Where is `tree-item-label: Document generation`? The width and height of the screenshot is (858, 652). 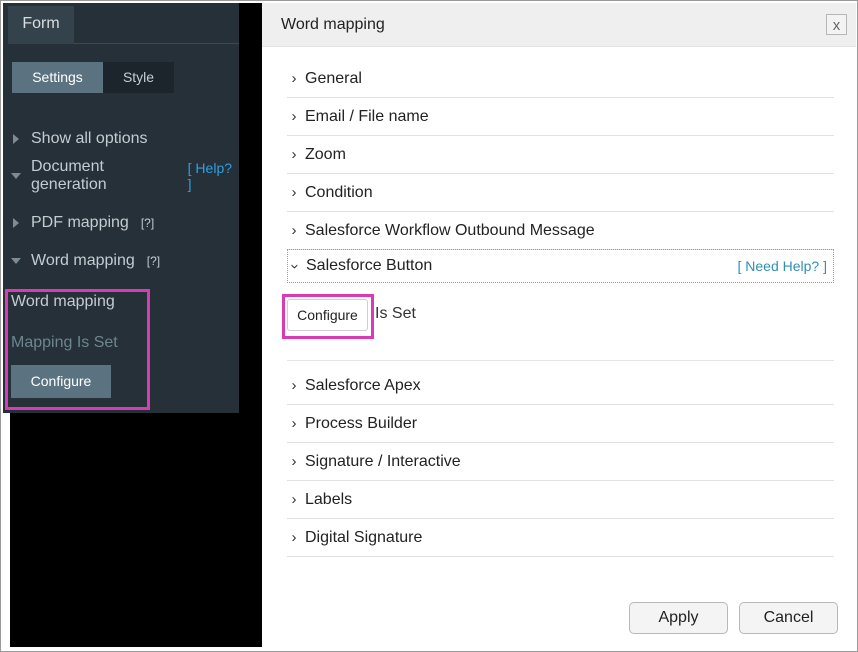
tree-item-label: Document generation is located at coordinates (69, 175).